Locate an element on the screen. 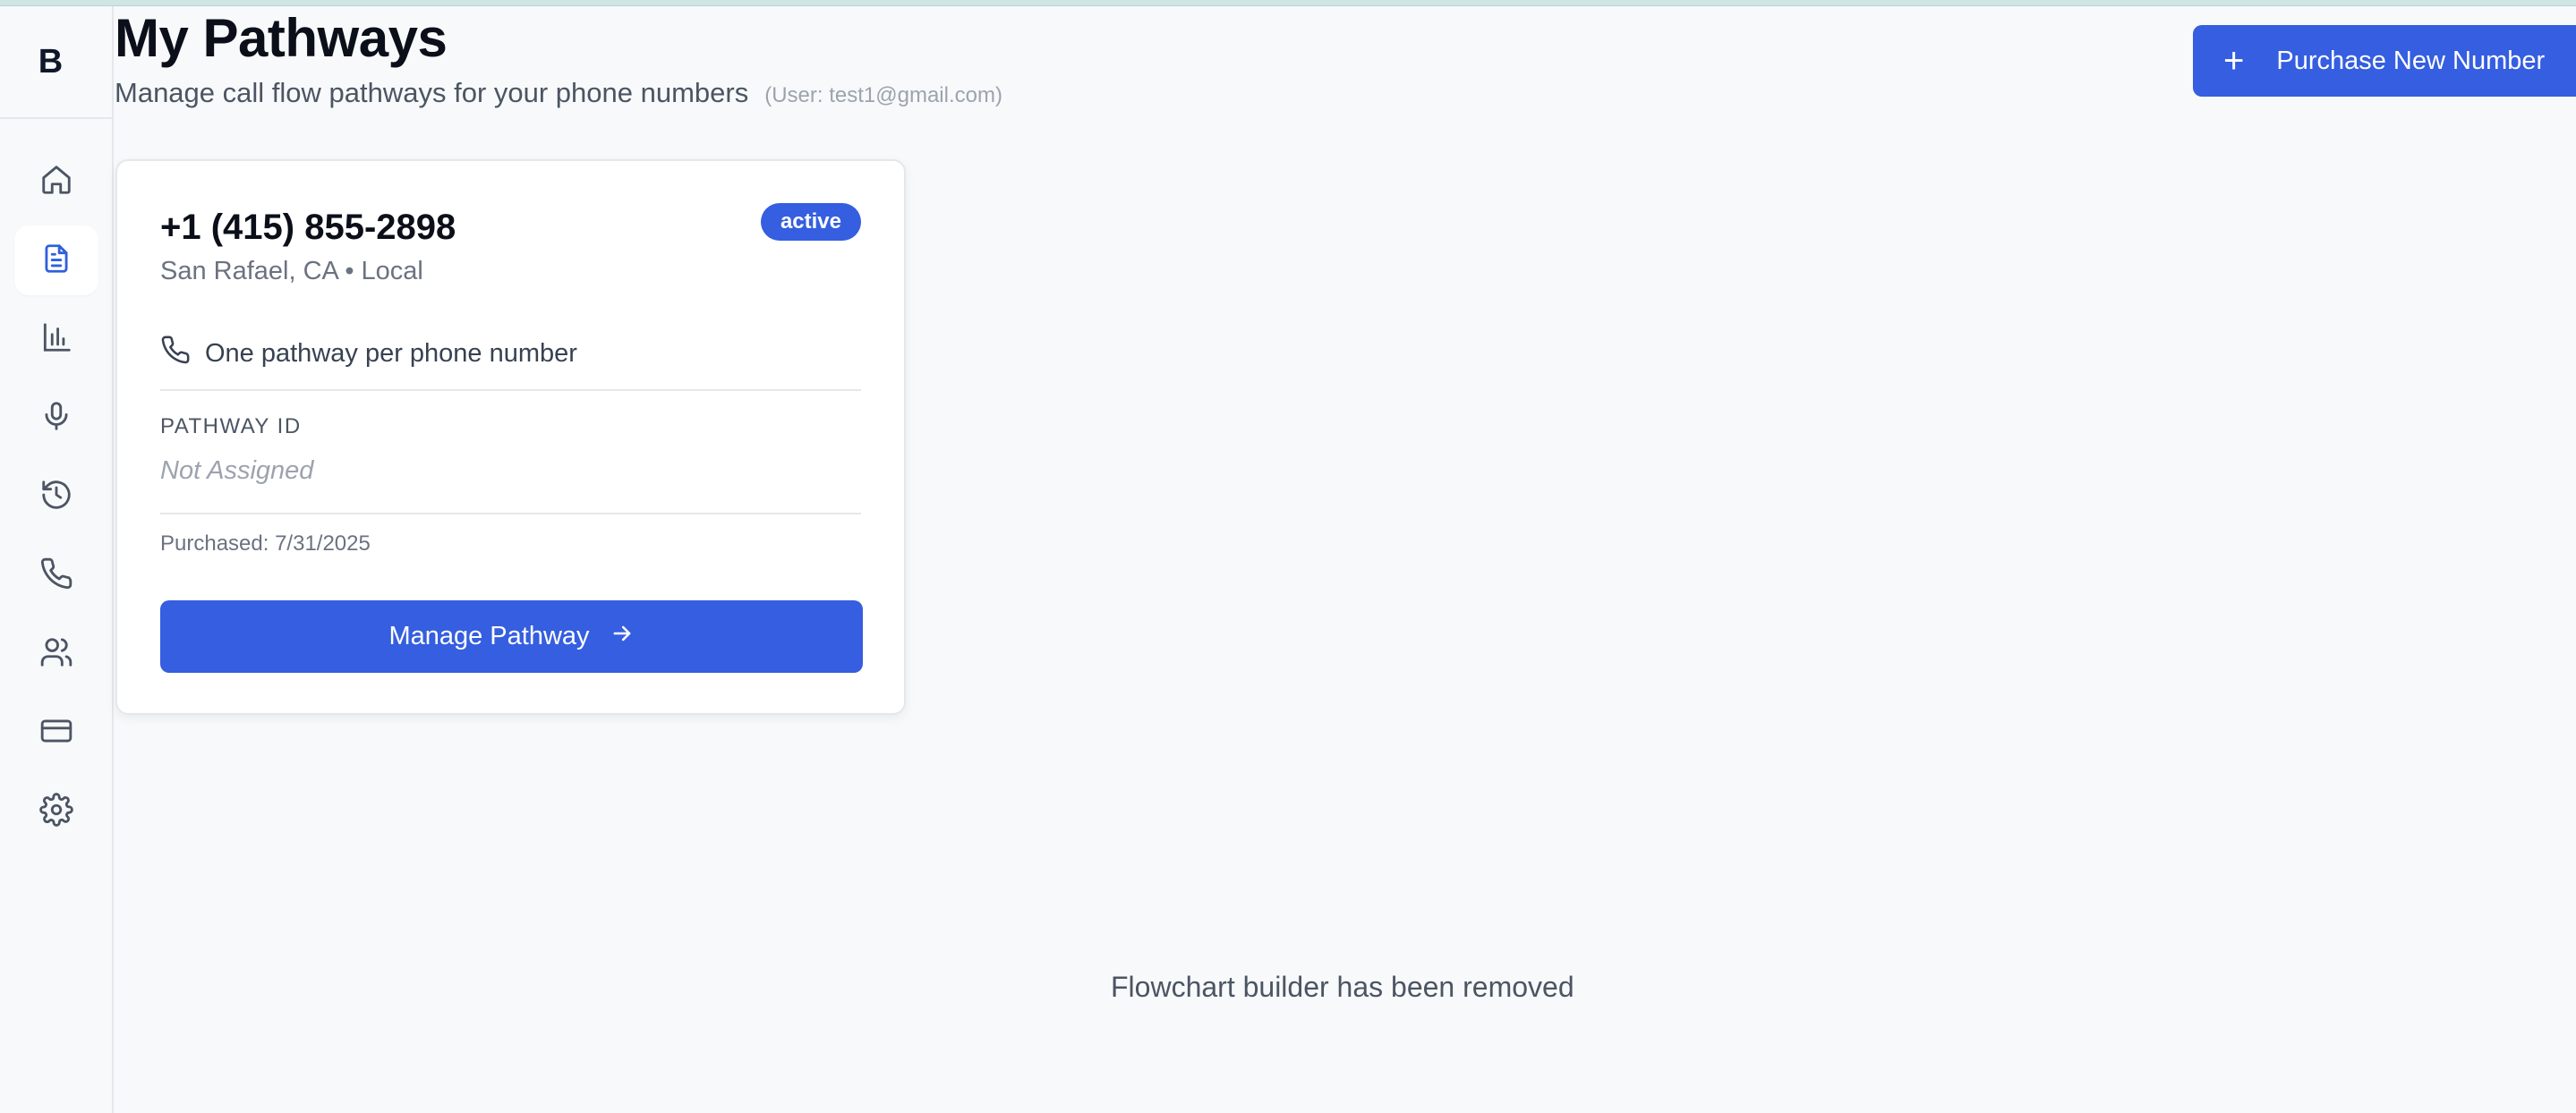  sidebar-item-contacts is located at coordinates (56, 654).